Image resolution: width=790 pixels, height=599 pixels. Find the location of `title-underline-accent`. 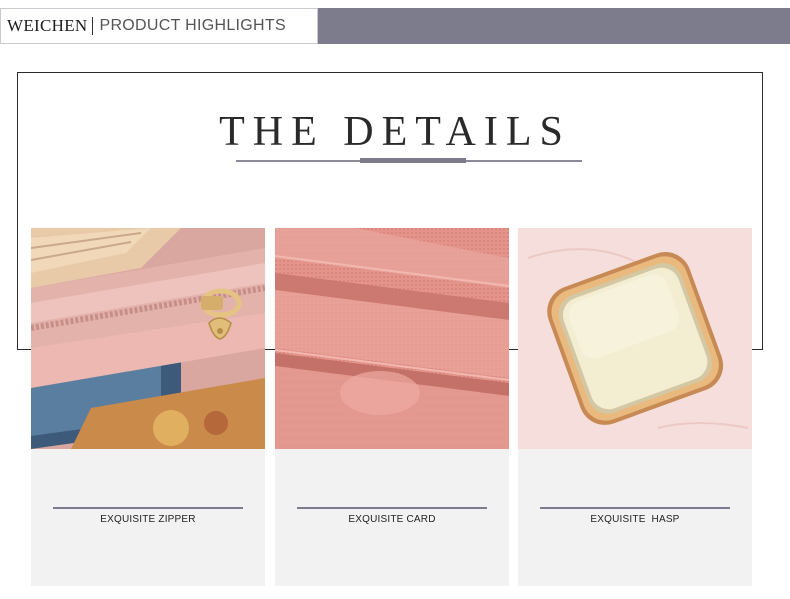

title-underline-accent is located at coordinates (413, 160).